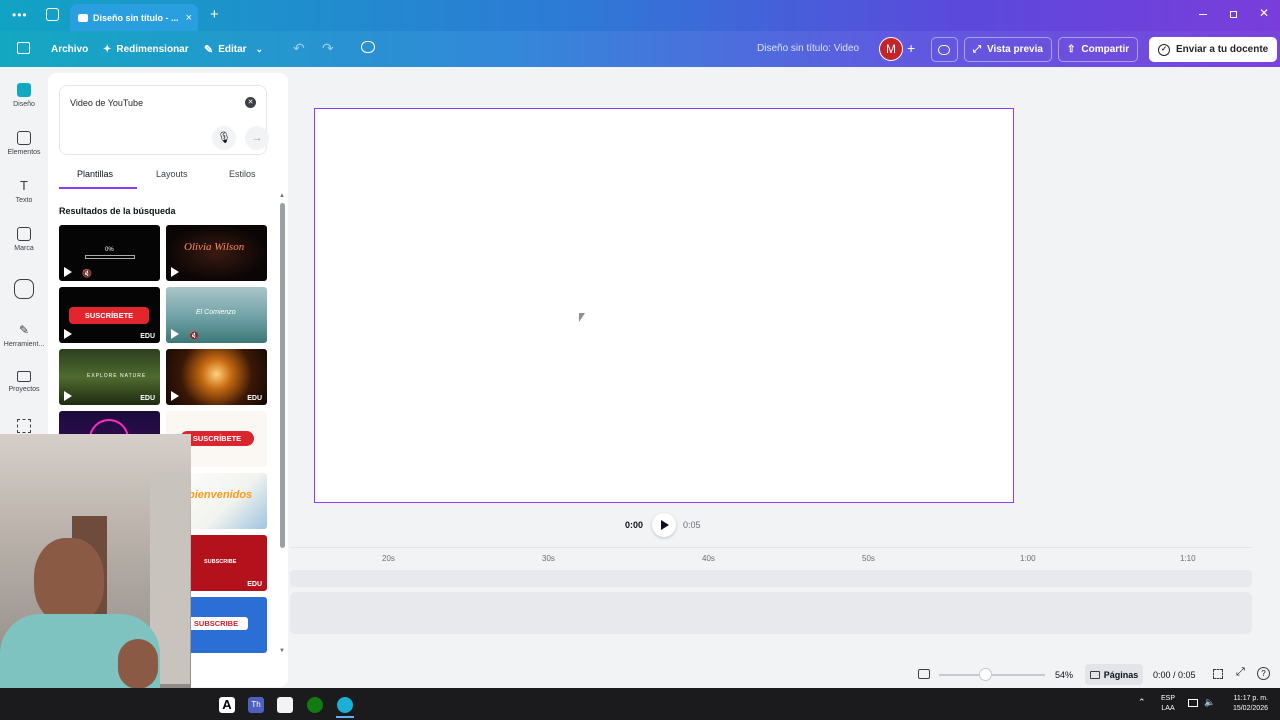  I want to click on store-icon, so click(285, 705).